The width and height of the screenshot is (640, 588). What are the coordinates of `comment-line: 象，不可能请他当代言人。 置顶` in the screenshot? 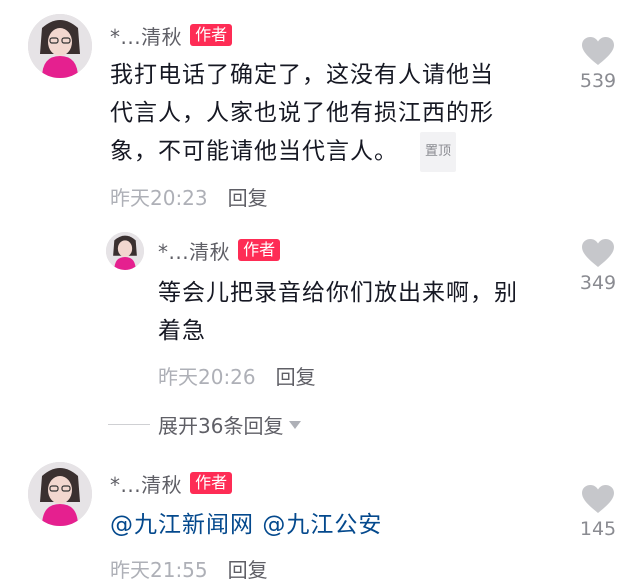 It's located at (340, 152).